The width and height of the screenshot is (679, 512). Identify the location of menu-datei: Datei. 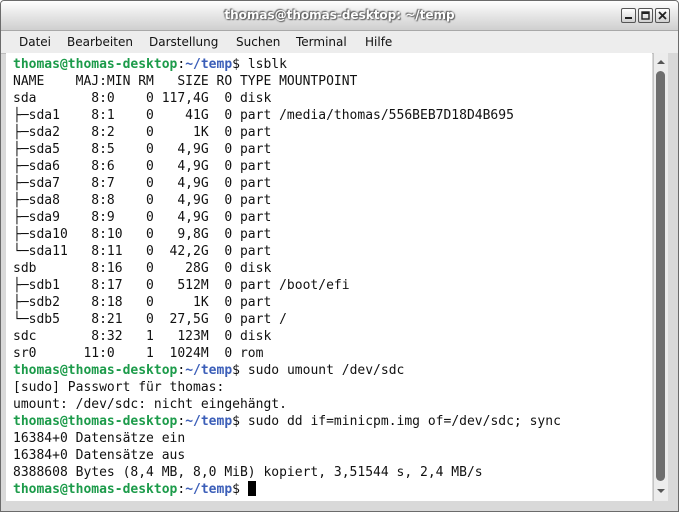
(35, 42).